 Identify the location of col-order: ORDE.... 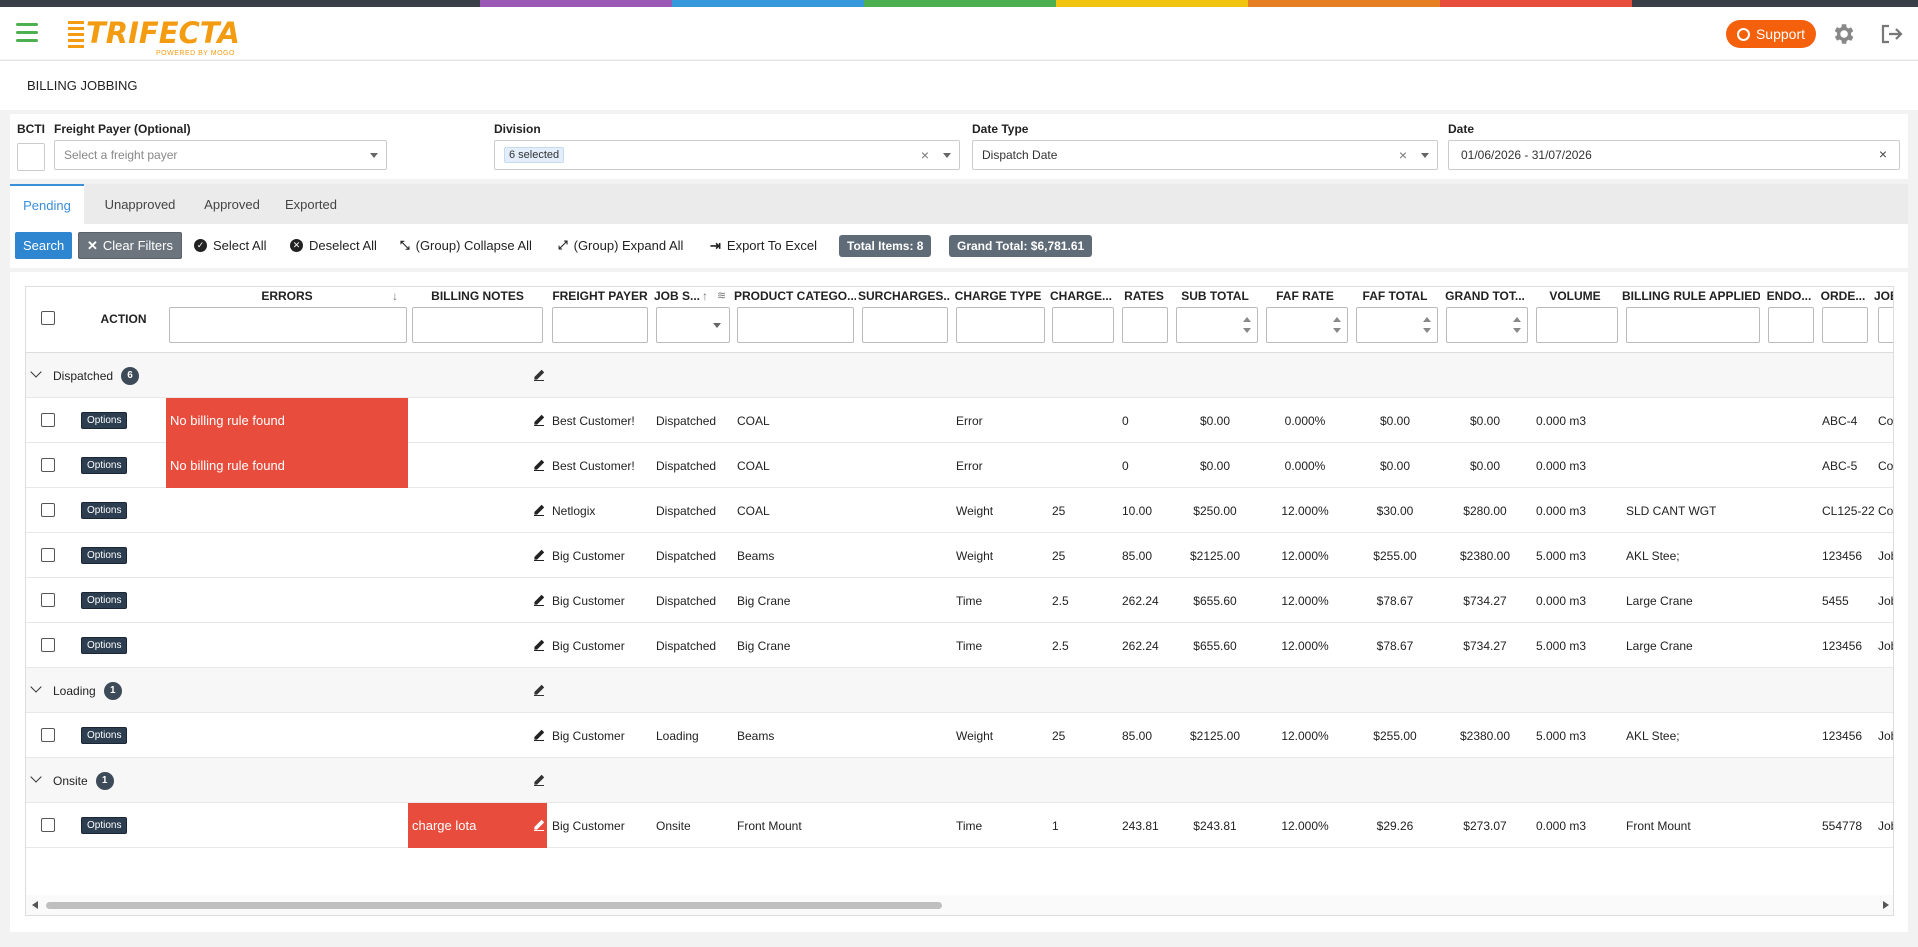
(1843, 296).